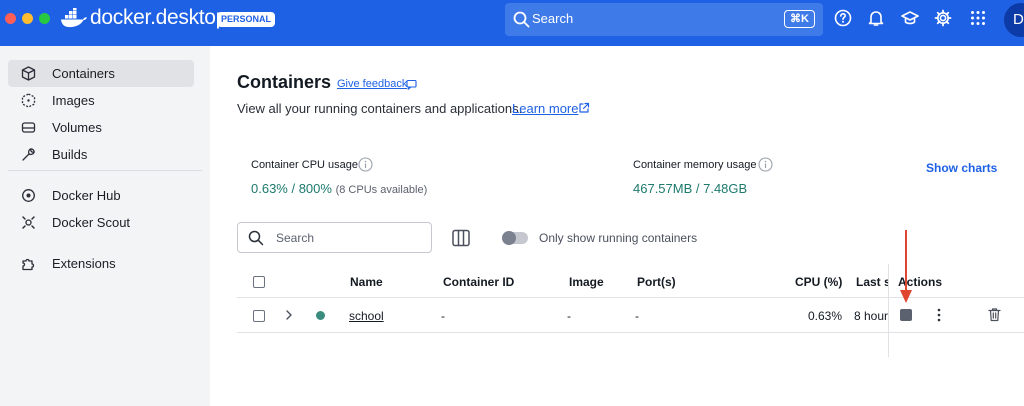 Image resolution: width=1024 pixels, height=406 pixels. I want to click on learn-icon, so click(910, 18).